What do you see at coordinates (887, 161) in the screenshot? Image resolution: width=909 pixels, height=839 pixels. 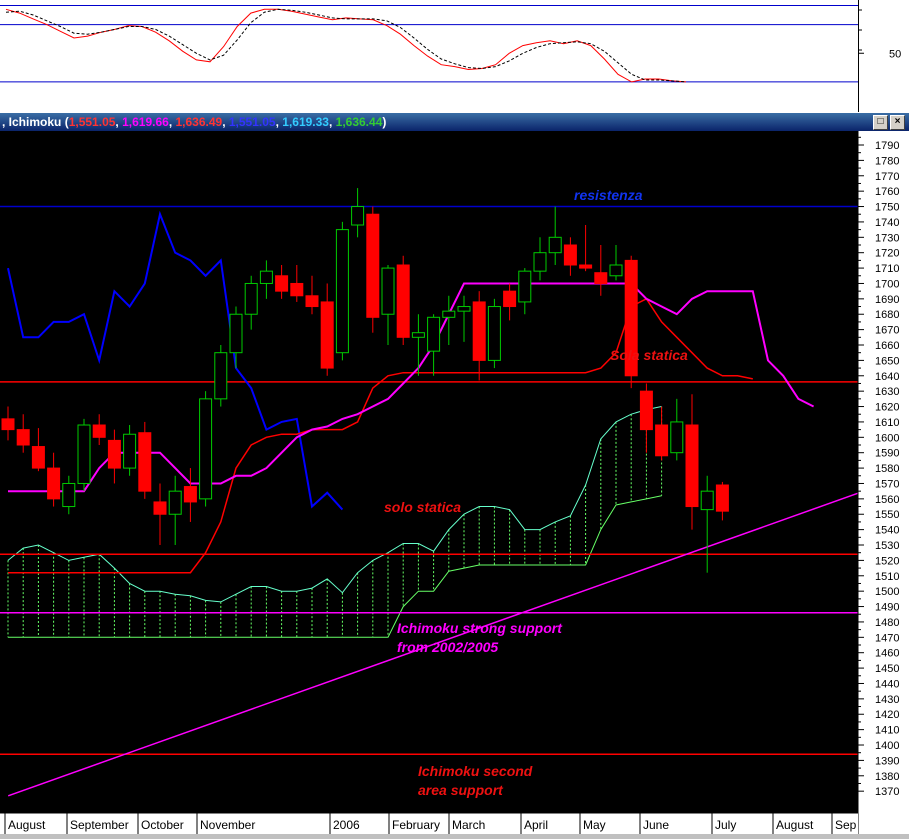 I see `price-tick-label: 1780` at bounding box center [887, 161].